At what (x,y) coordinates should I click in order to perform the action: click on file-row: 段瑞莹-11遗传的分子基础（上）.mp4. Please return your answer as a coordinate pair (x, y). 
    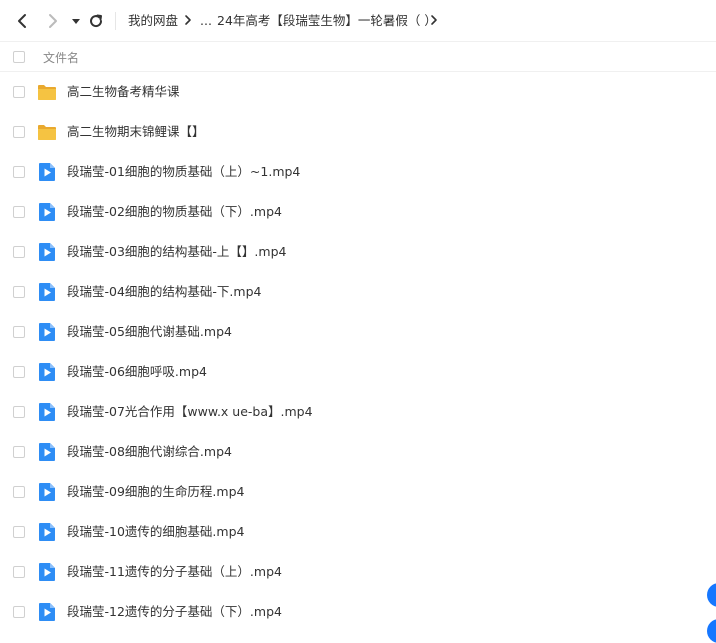
    Looking at the image, I should click on (358, 572).